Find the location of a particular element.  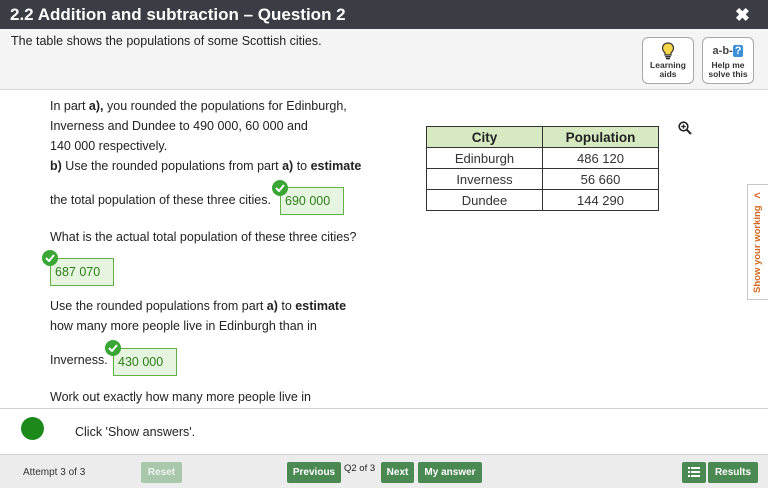

table-cell-city: Dundee is located at coordinates (484, 200).